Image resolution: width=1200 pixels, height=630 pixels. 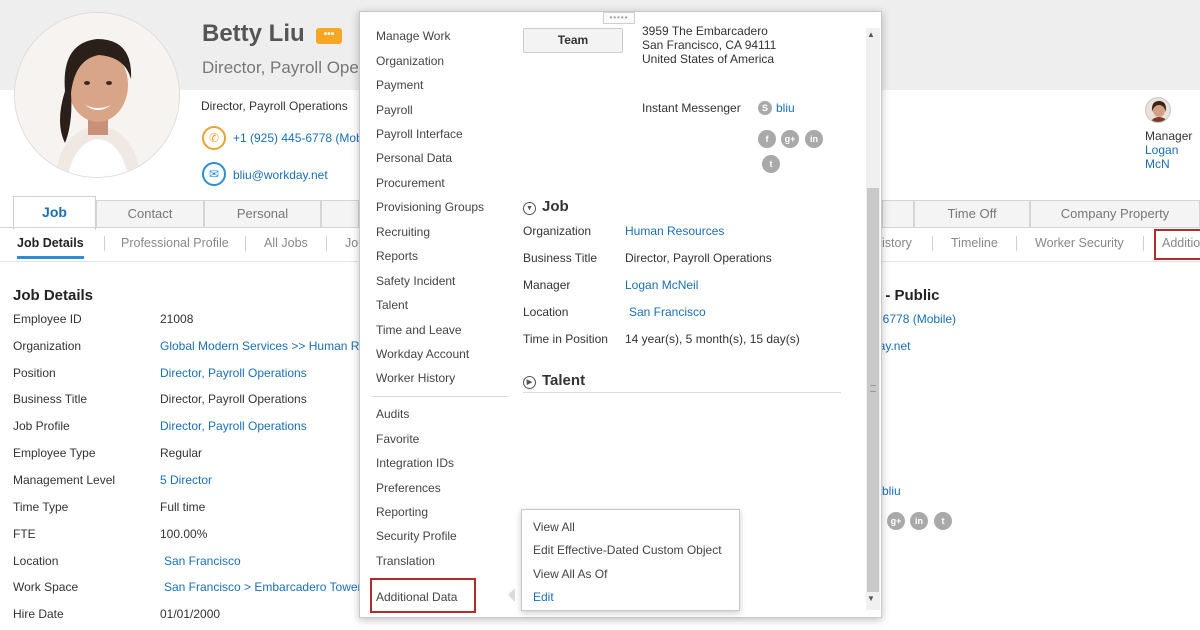 What do you see at coordinates (897, 243) in the screenshot?
I see `subtab-history: istory` at bounding box center [897, 243].